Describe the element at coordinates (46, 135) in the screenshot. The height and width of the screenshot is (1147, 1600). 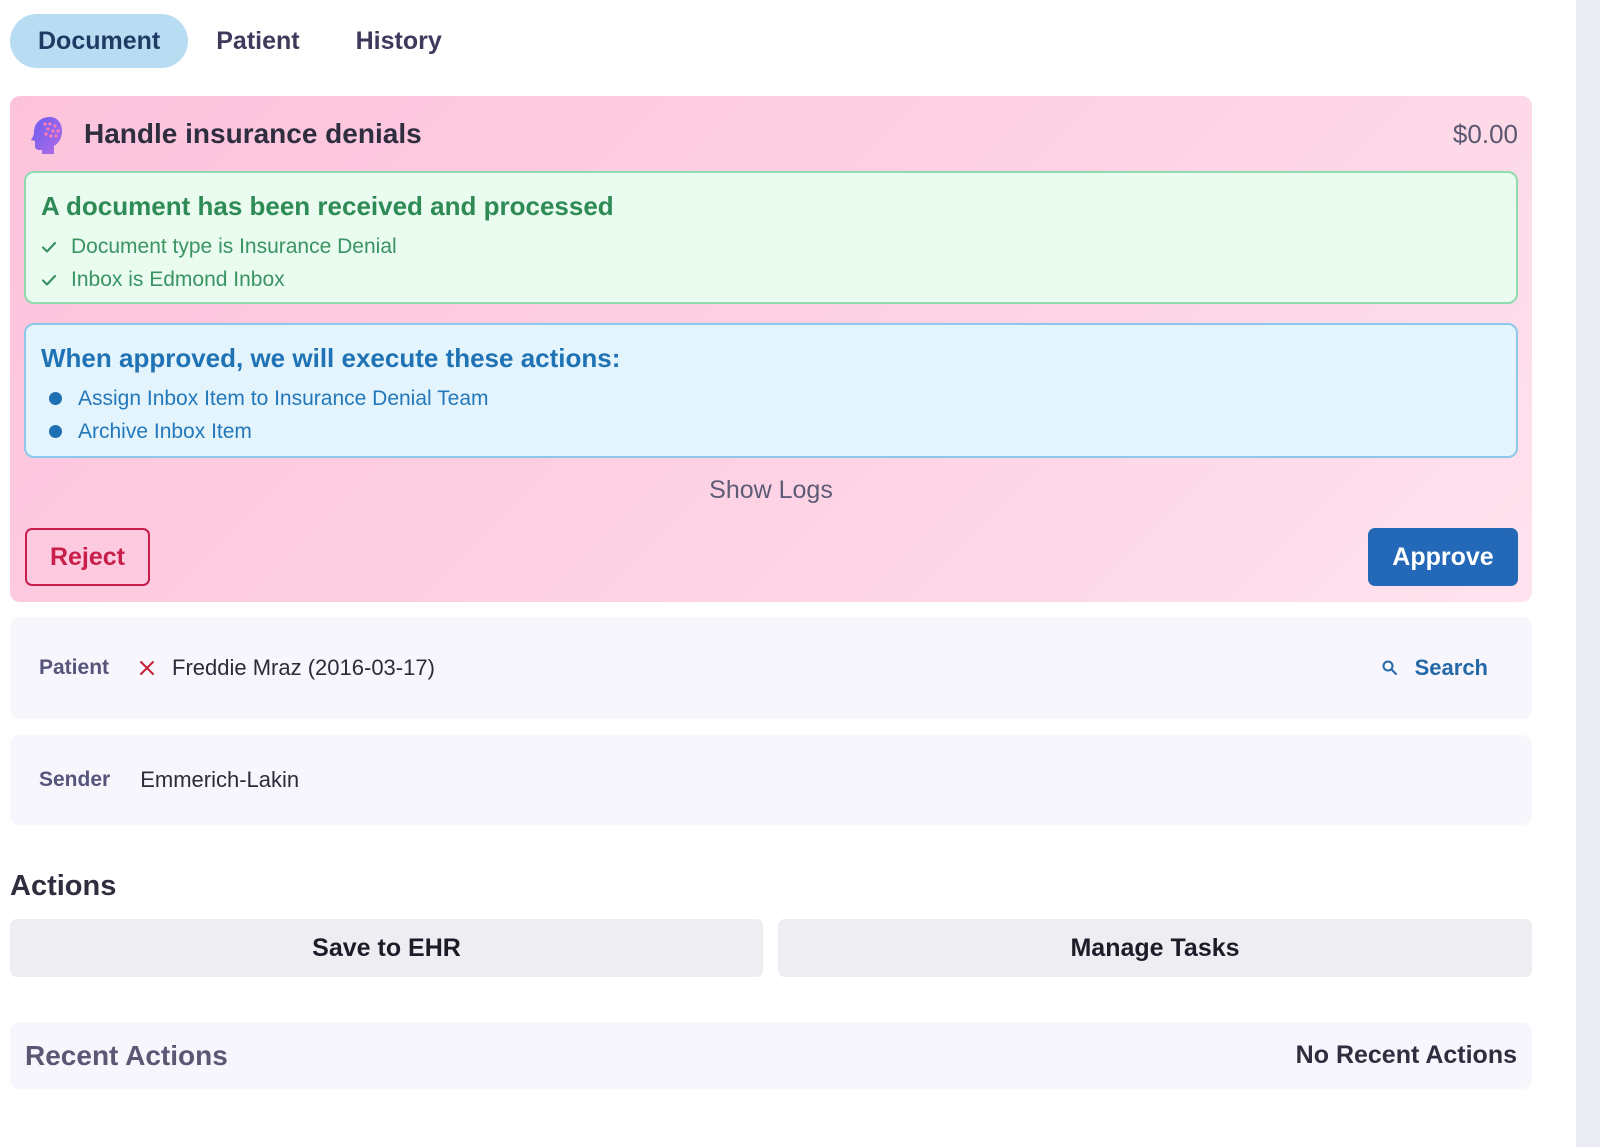
I see `brain-head-icon` at that location.